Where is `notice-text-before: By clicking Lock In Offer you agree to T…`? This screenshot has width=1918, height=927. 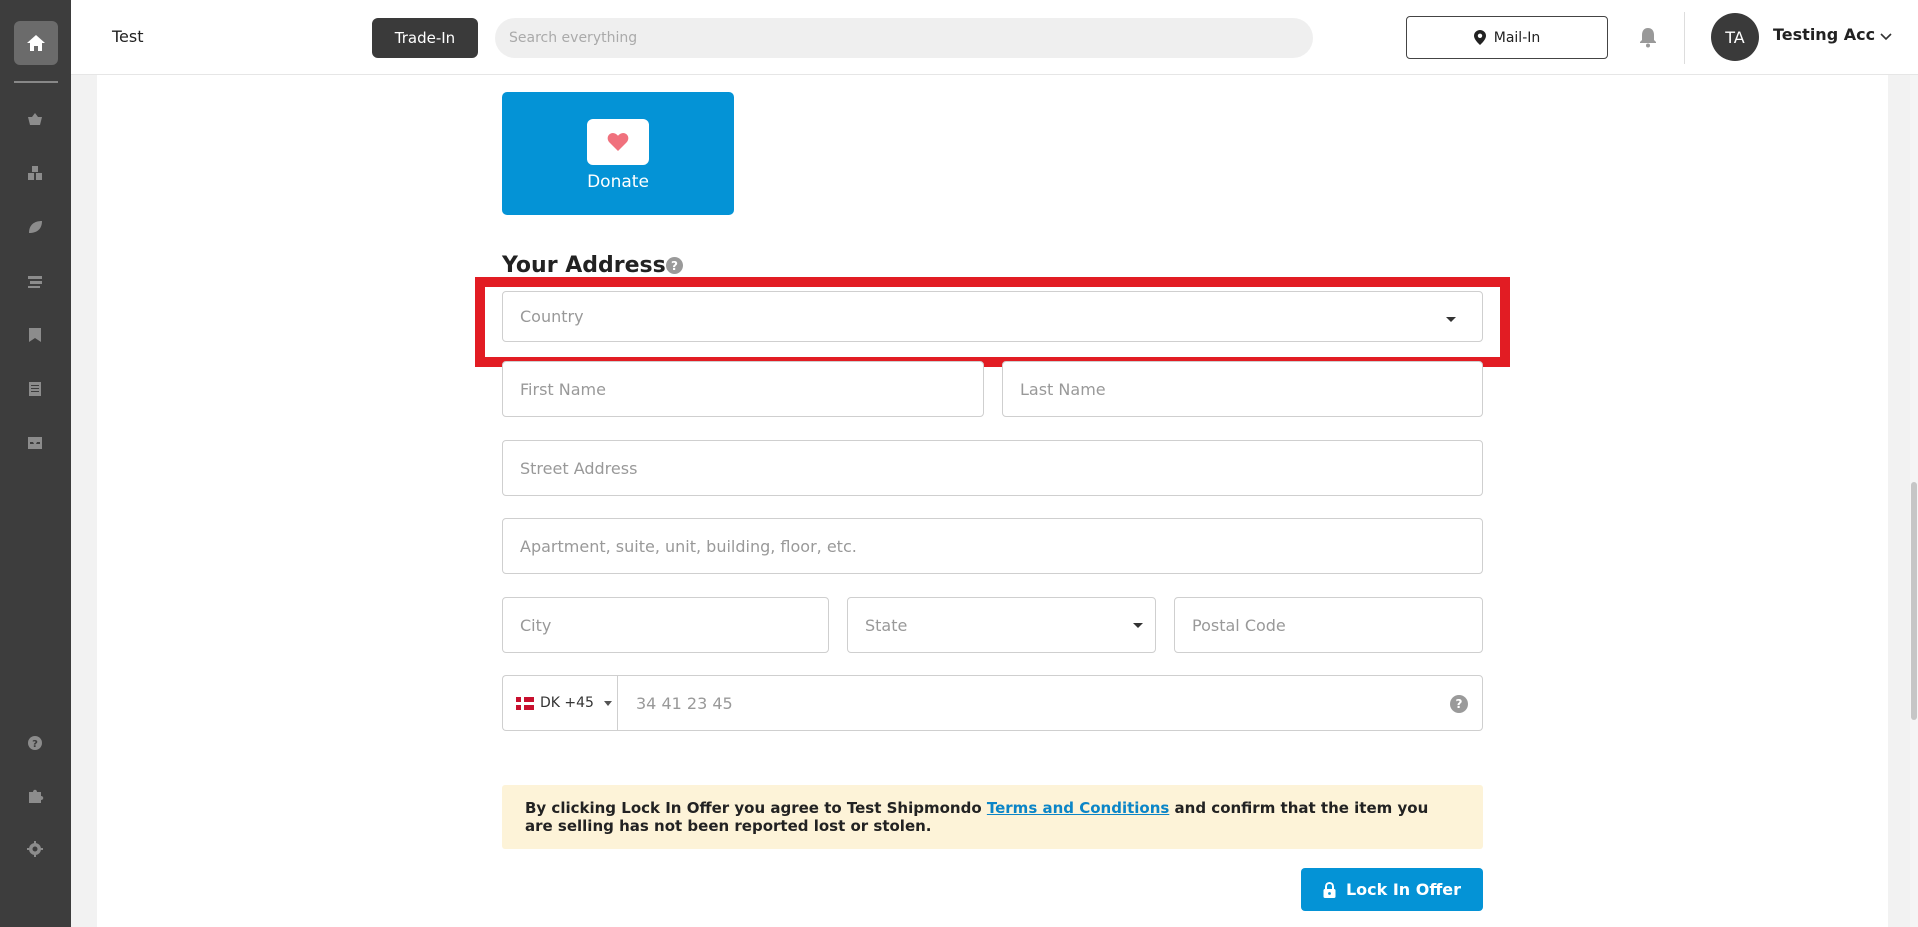 notice-text-before: By clicking Lock In Offer you agree to T… is located at coordinates (756, 808).